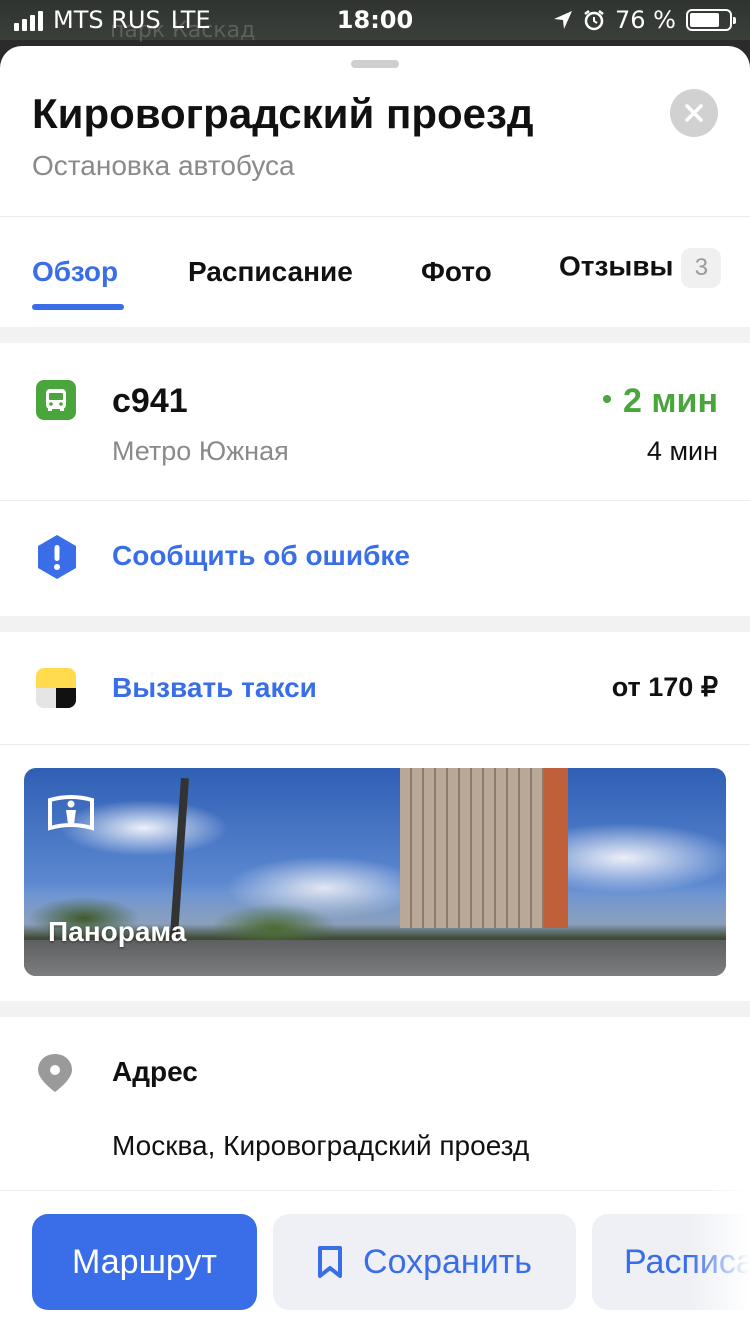 Image resolution: width=750 pixels, height=1334 pixels. I want to click on reviews-count-badge: 3, so click(701, 268).